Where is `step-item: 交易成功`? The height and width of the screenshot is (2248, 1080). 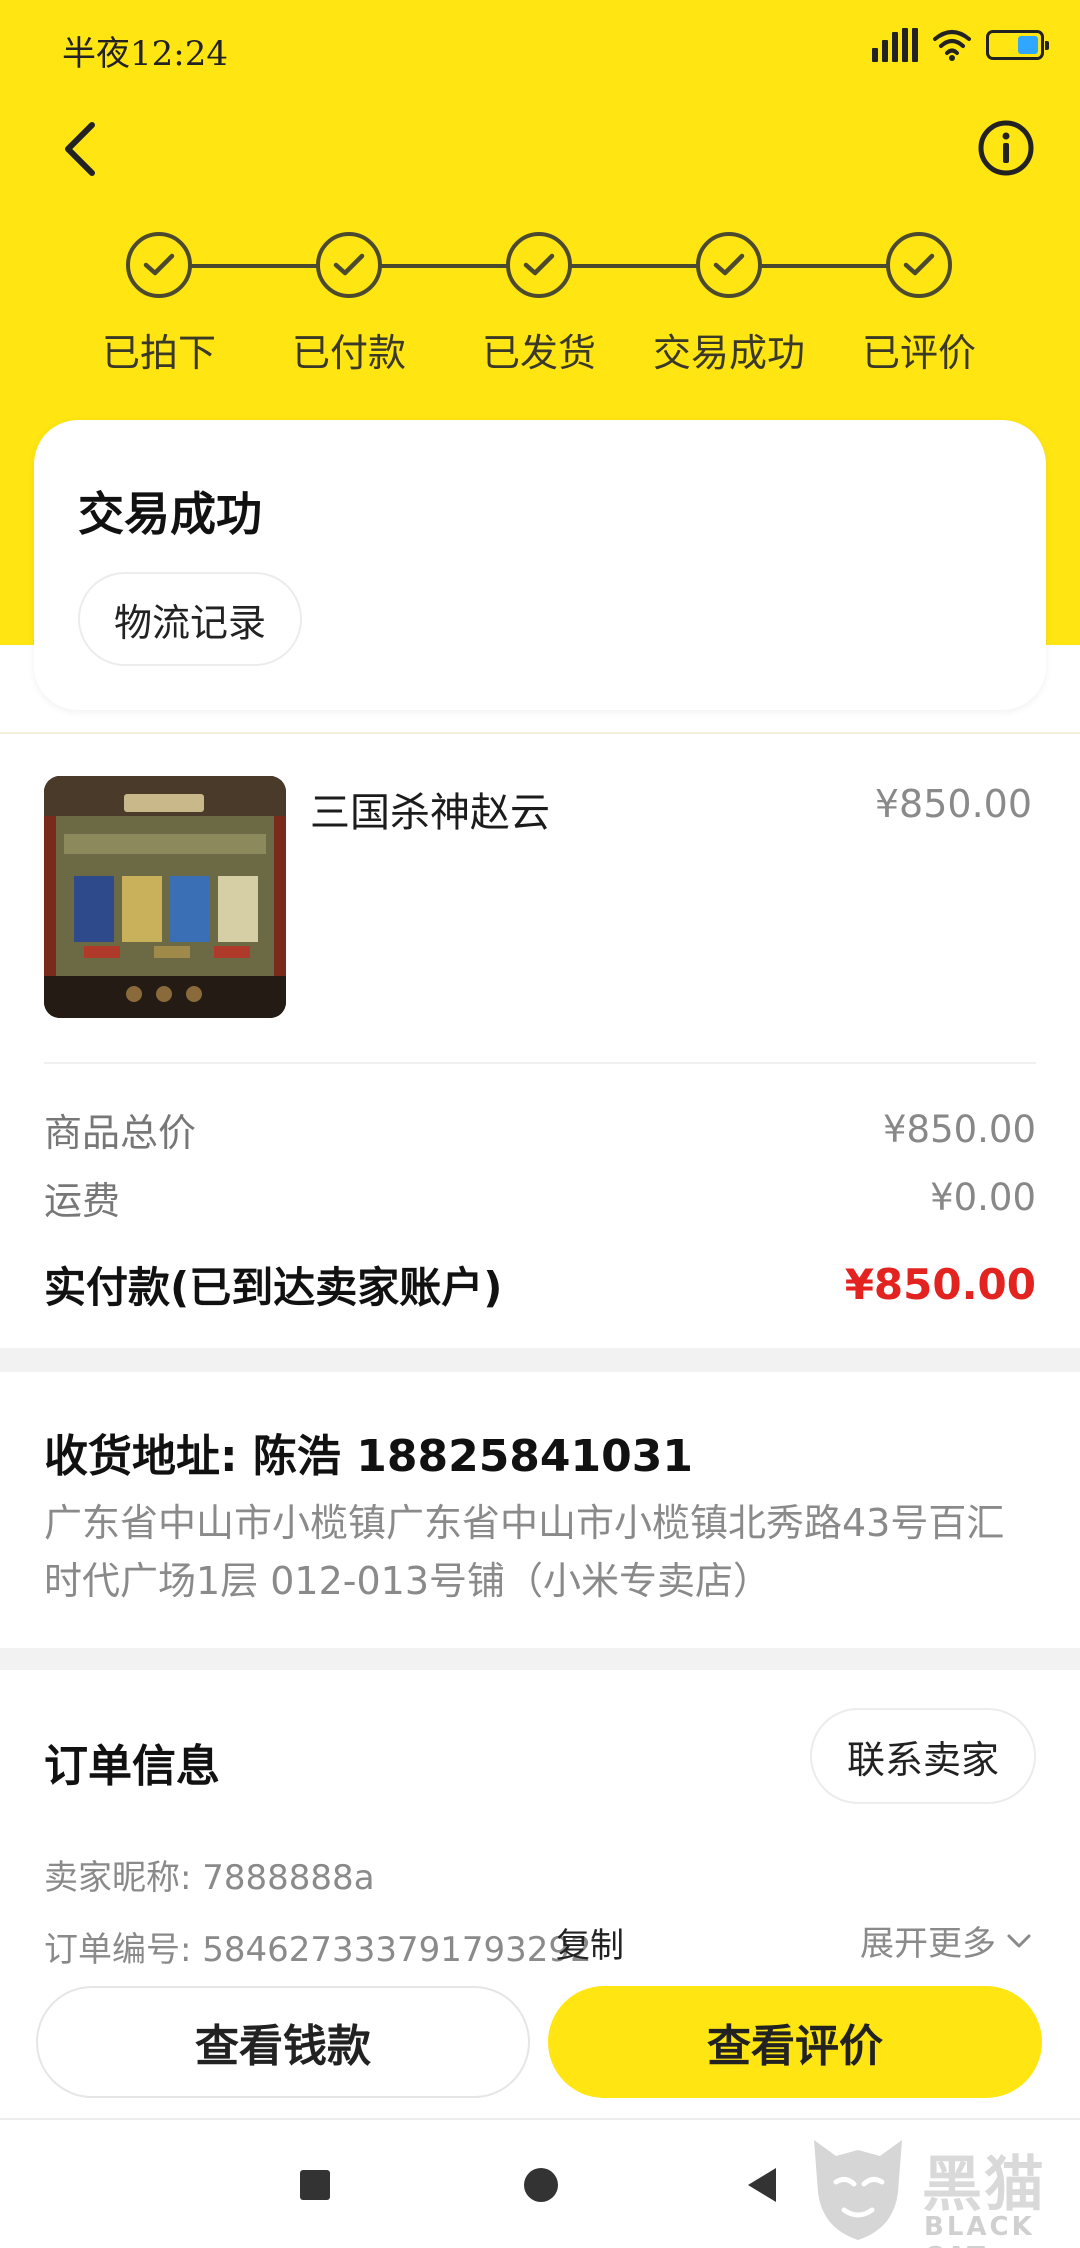
step-item: 交易成功 is located at coordinates (729, 304).